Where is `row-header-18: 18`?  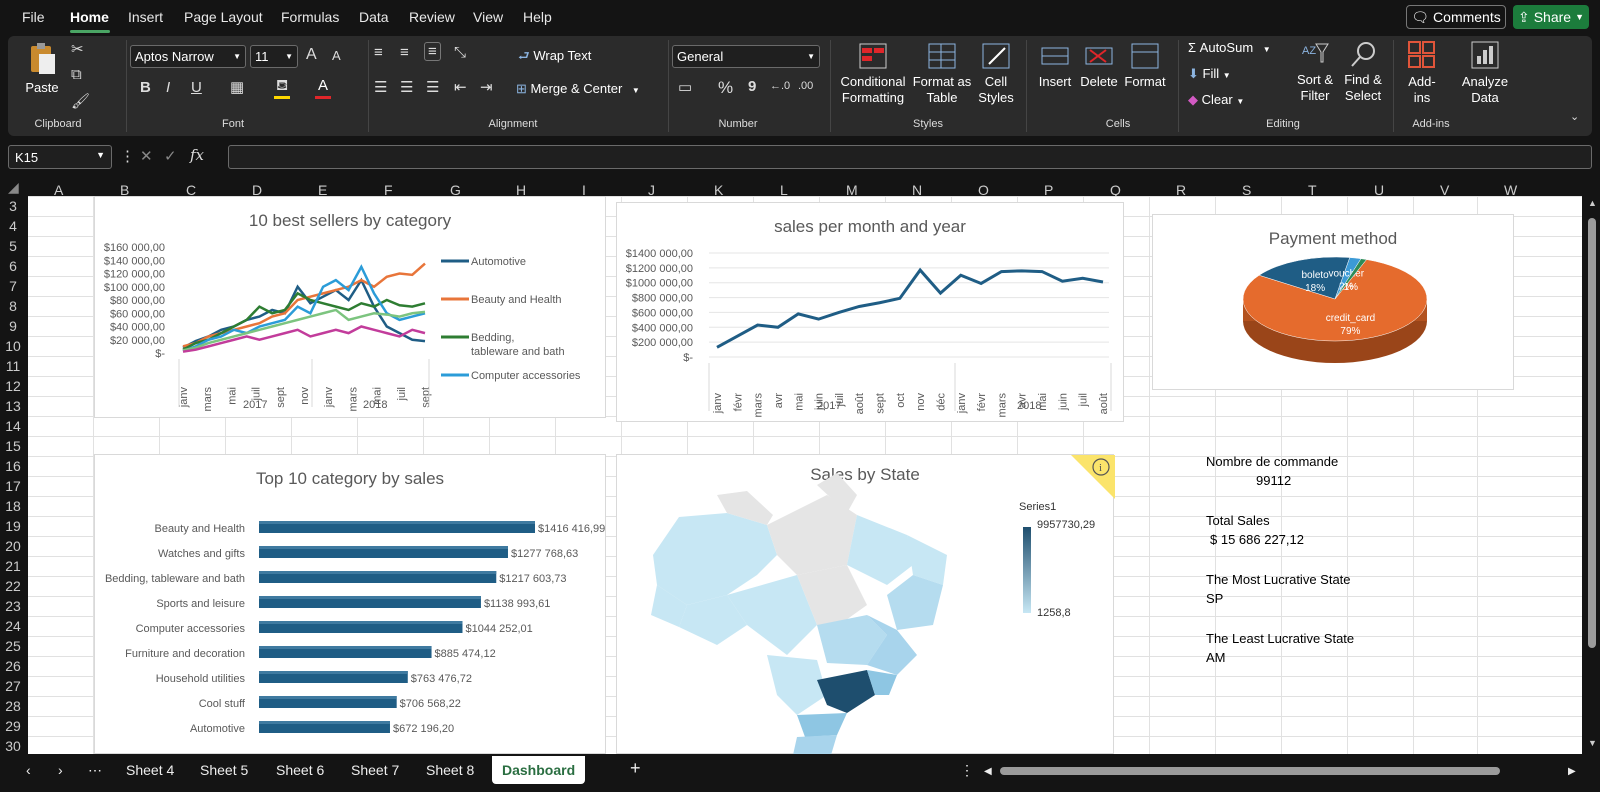 row-header-18: 18 is located at coordinates (13, 506).